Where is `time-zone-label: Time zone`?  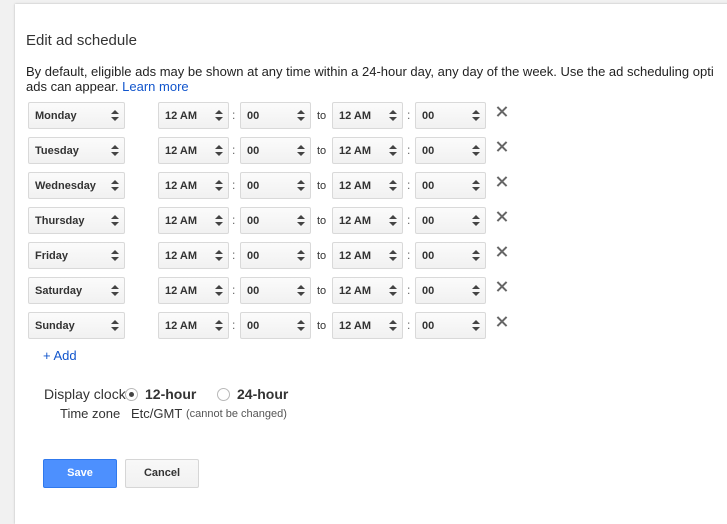 time-zone-label: Time zone is located at coordinates (90, 413).